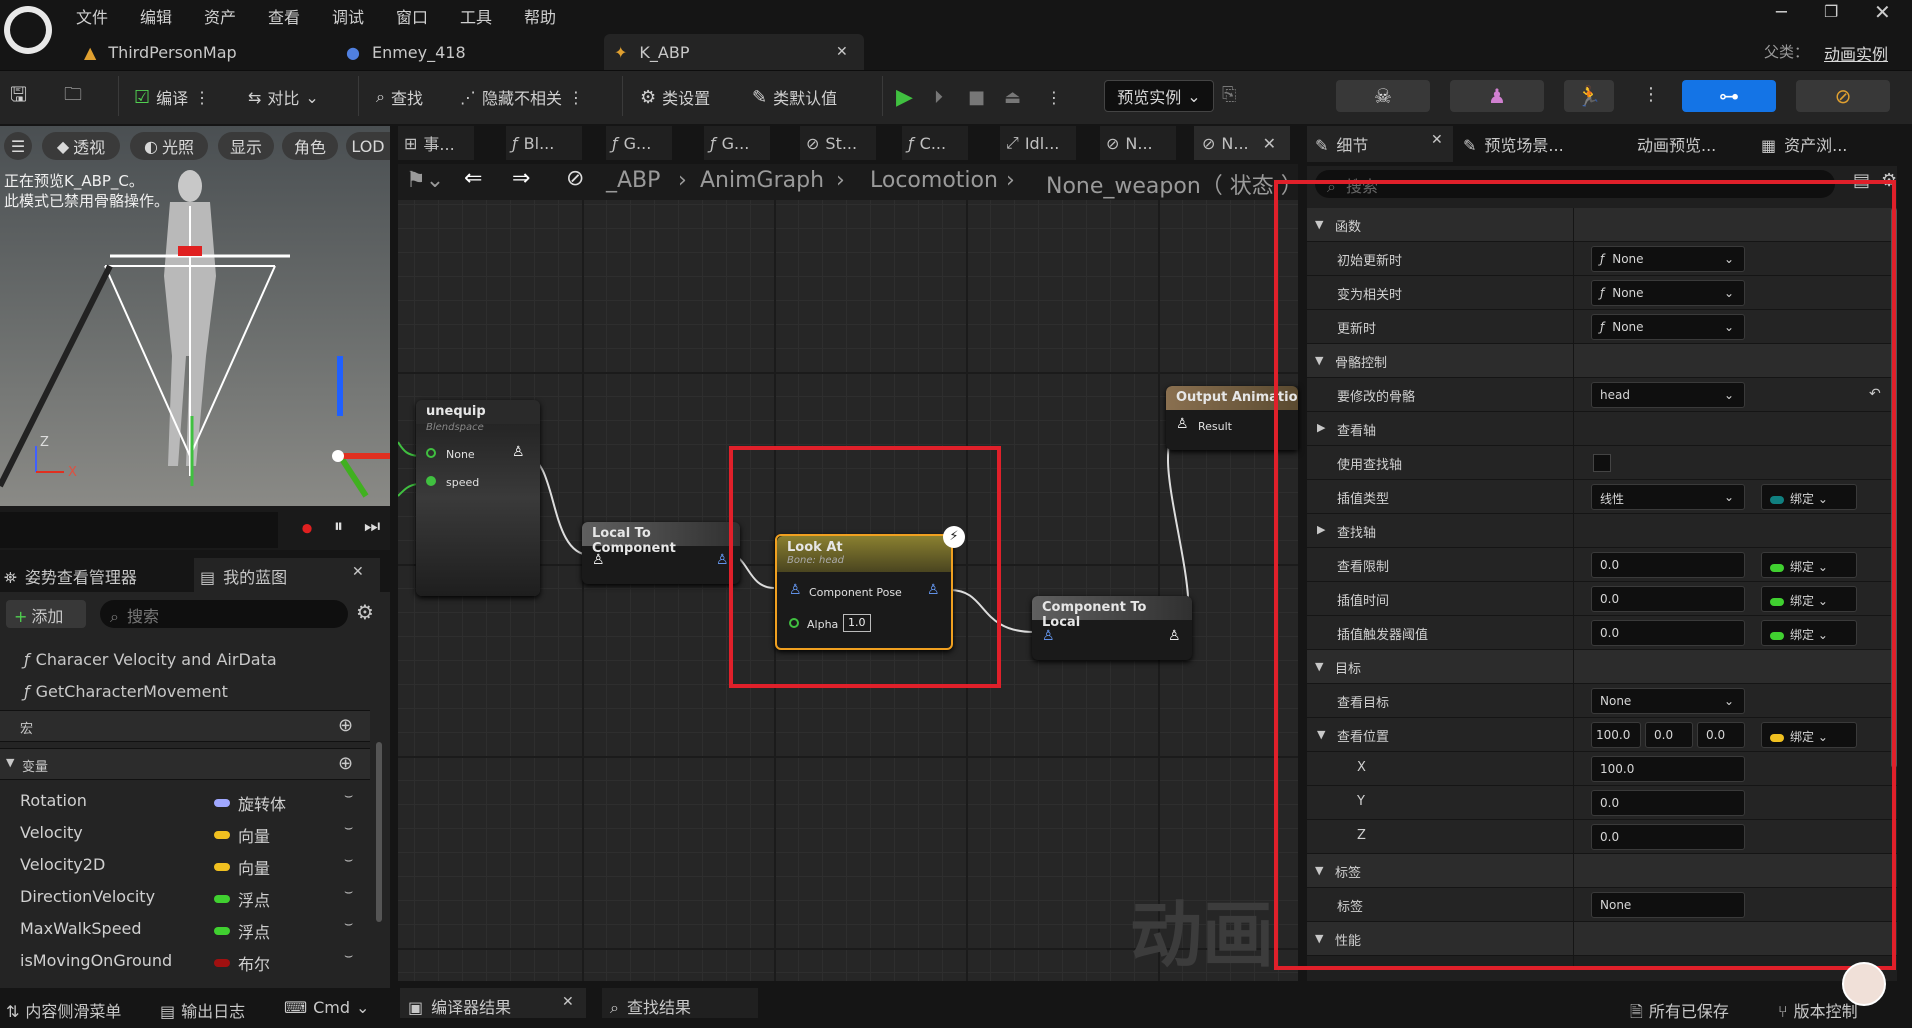 This screenshot has height=1028, width=1912. I want to click on skeleton-mode-button: ☠, so click(1383, 96).